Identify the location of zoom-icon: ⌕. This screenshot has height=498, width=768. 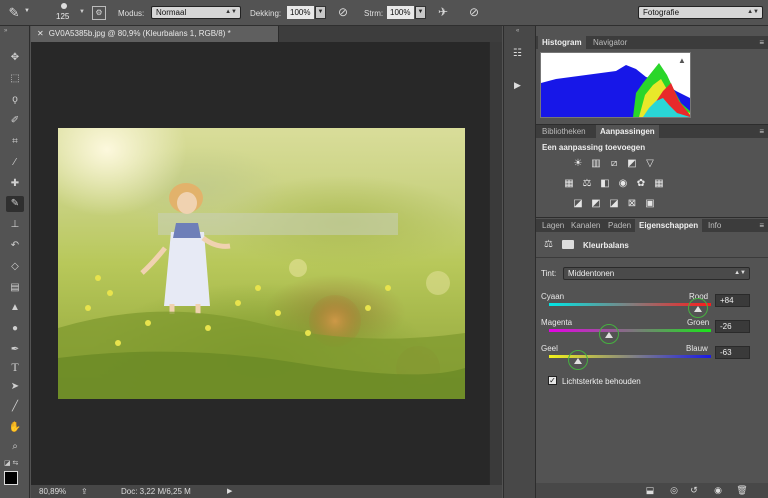
(15, 447).